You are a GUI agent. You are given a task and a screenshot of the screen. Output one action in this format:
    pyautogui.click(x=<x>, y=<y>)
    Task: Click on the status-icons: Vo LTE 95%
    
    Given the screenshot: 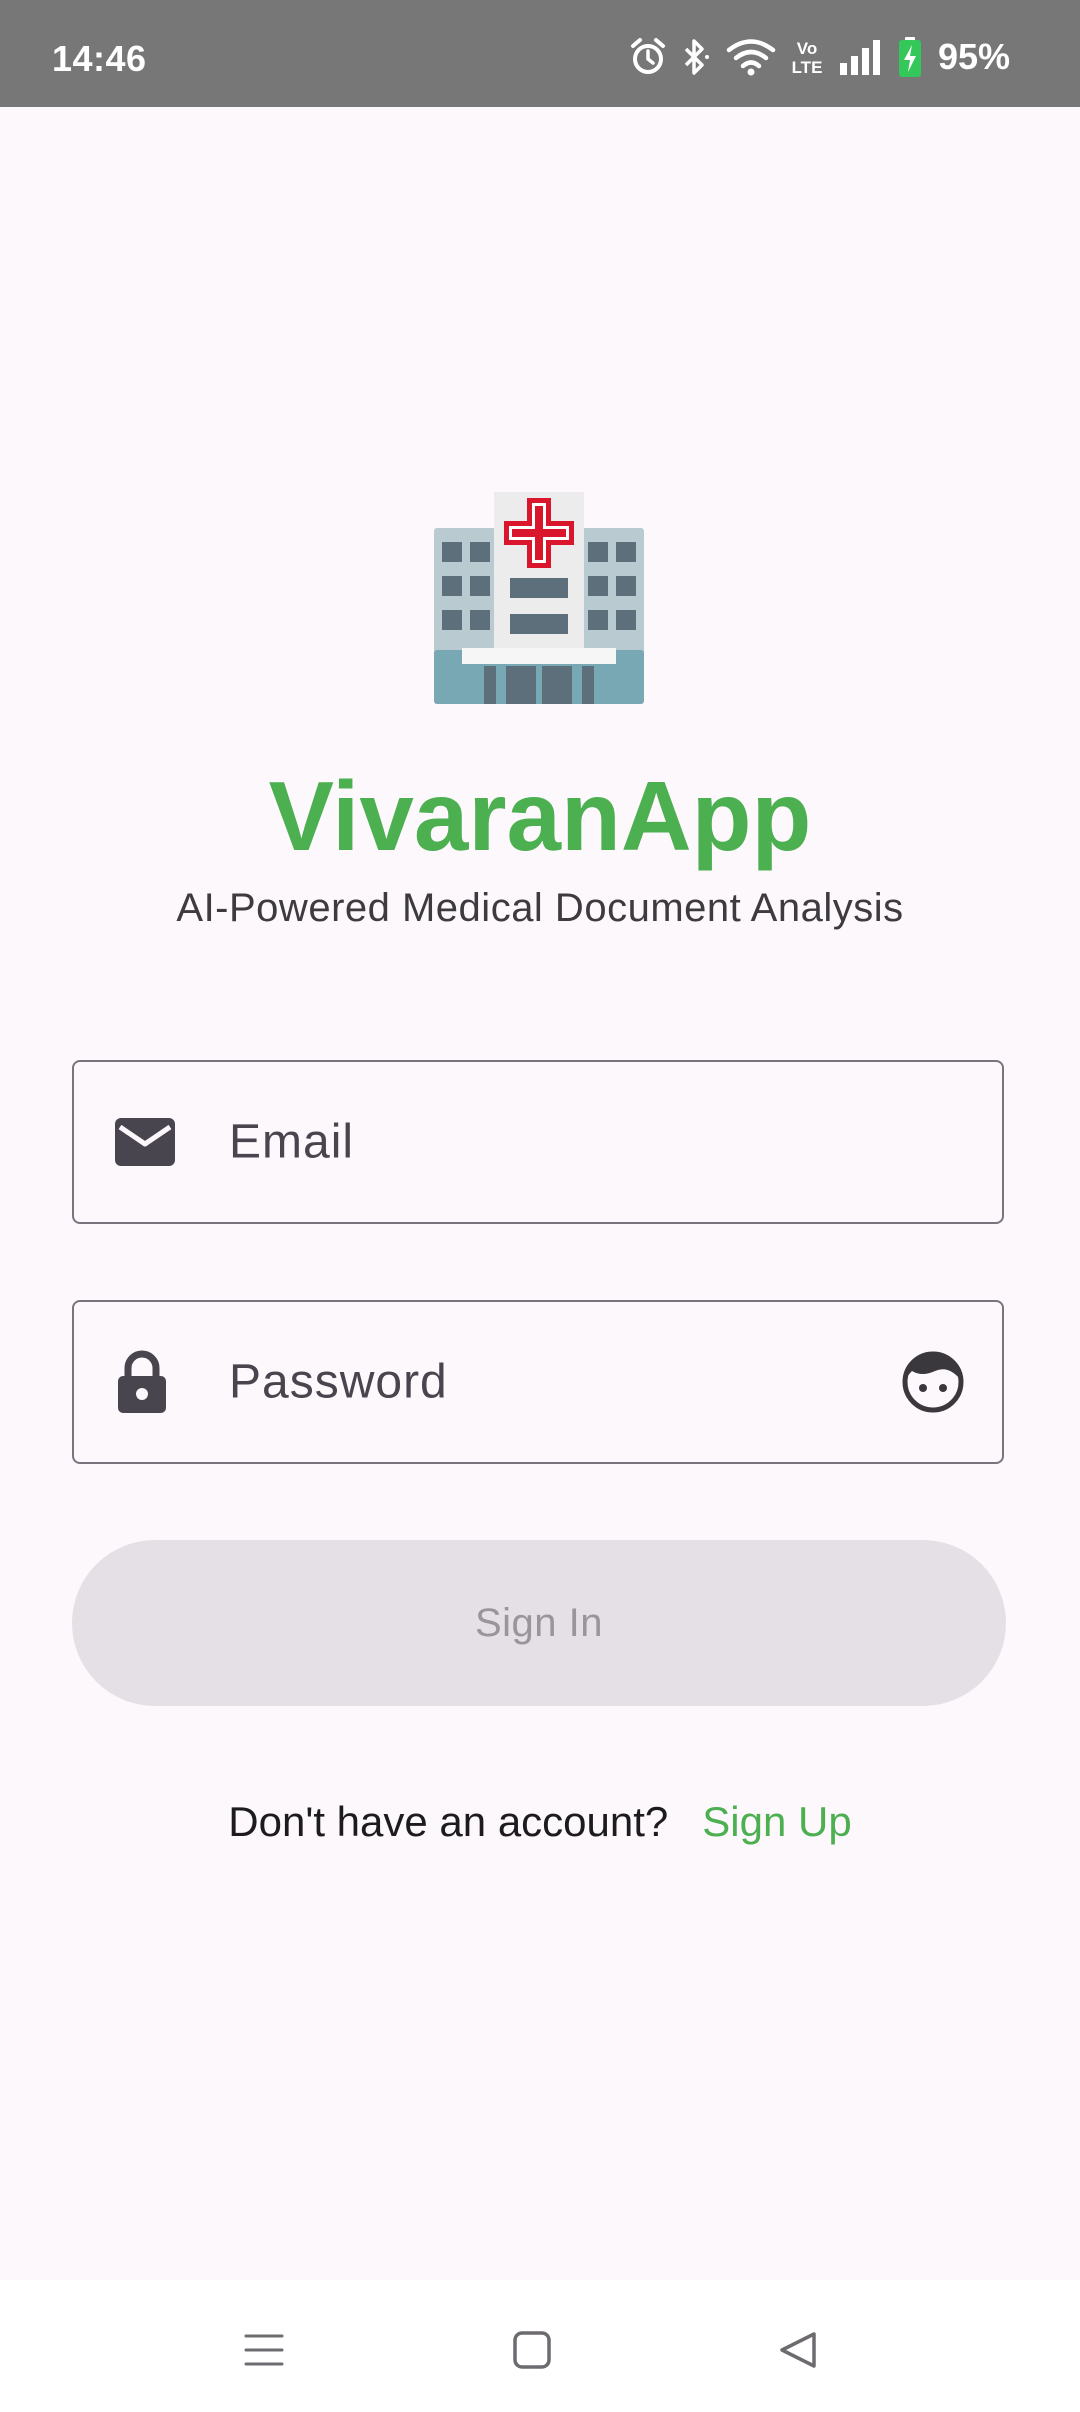 What is the action you would take?
    pyautogui.click(x=820, y=57)
    